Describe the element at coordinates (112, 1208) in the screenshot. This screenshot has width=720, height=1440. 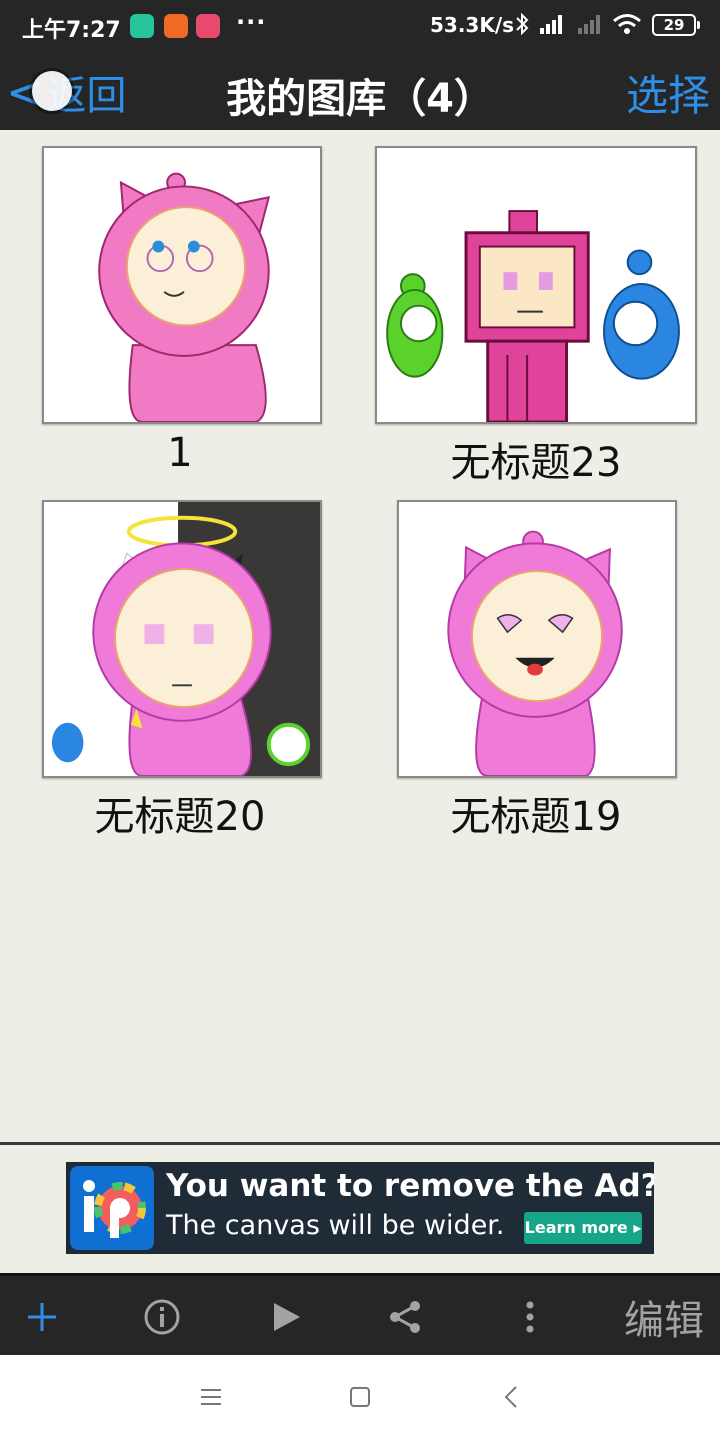
I see `ibis-paint-logo-icon` at that location.